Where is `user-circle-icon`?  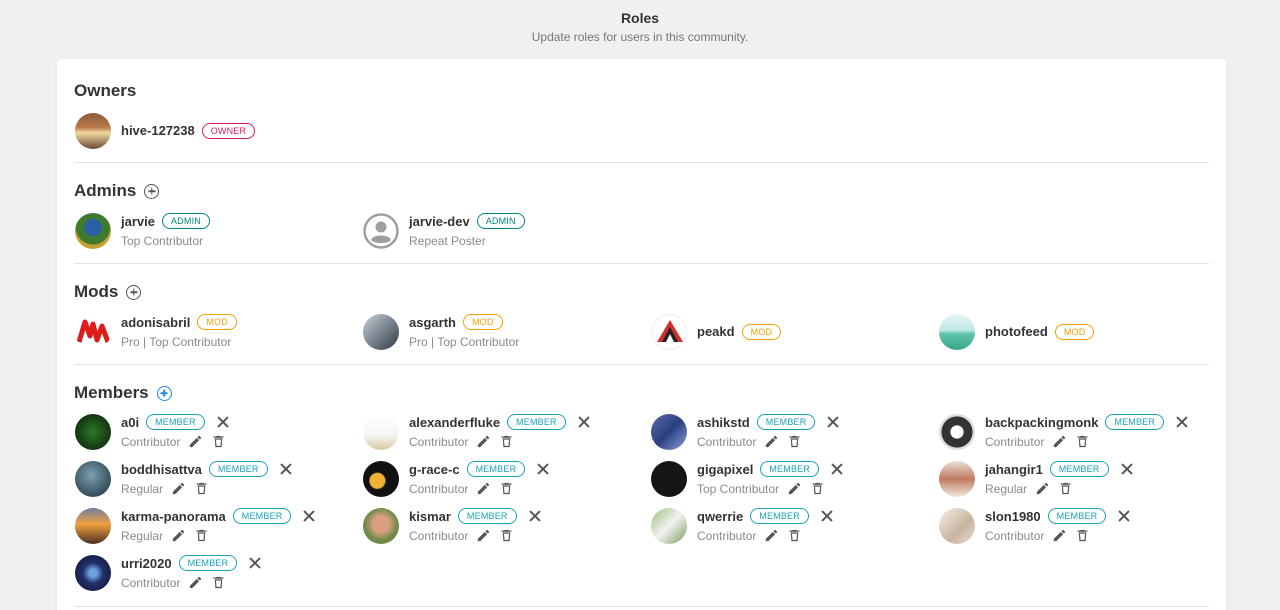 user-circle-icon is located at coordinates (381, 230).